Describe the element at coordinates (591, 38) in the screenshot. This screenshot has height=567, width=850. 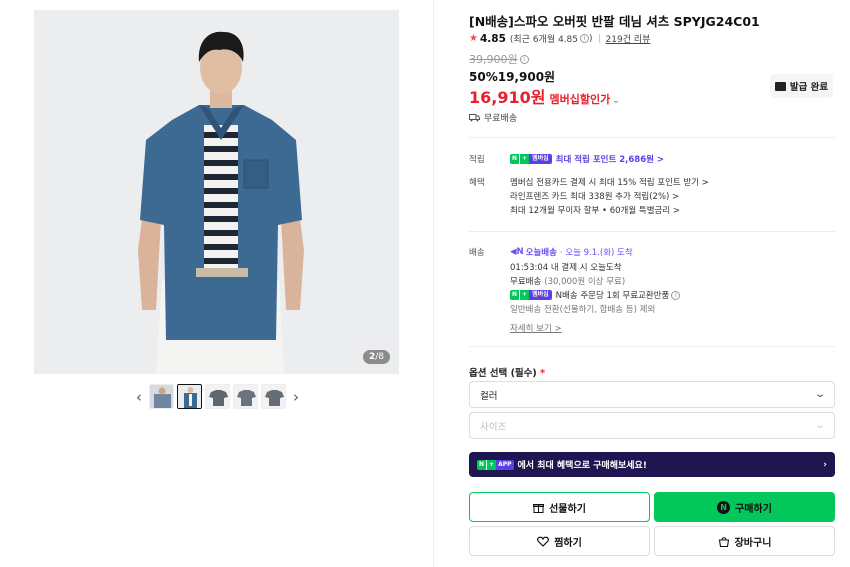
I see `rating-detail-end: )` at that location.